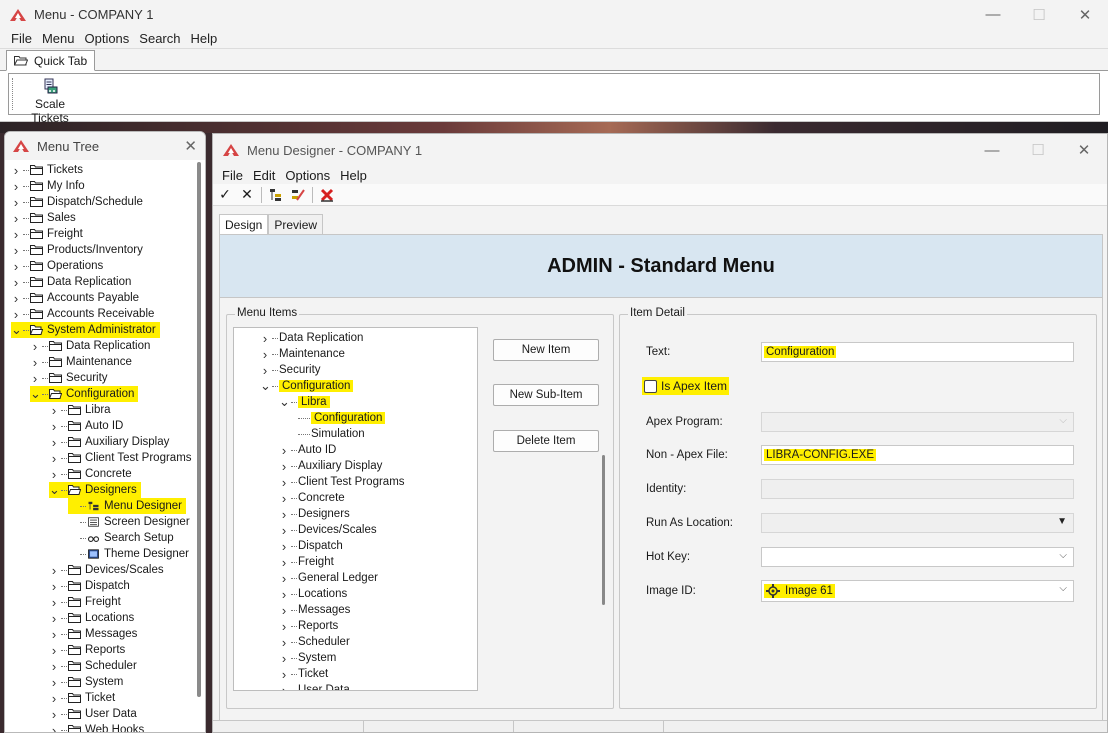 The width and height of the screenshot is (1108, 733). Describe the element at coordinates (353, 175) in the screenshot. I see `designer-menu-help: Help` at that location.